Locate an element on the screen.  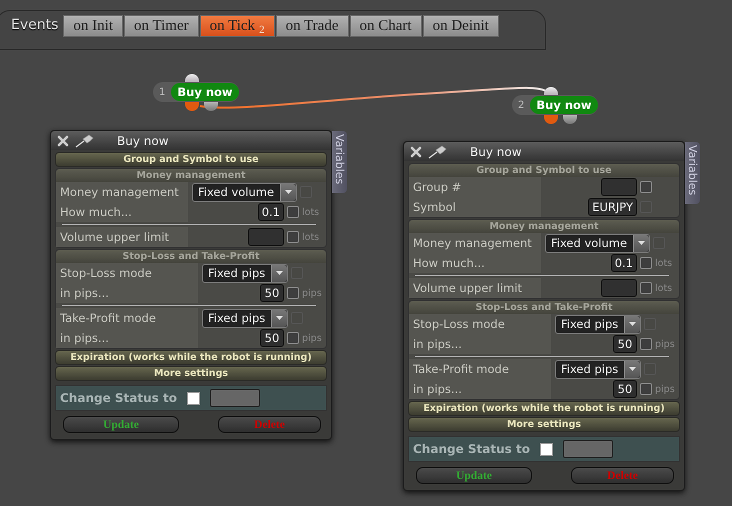
field-label: Symbol is located at coordinates (475, 207).